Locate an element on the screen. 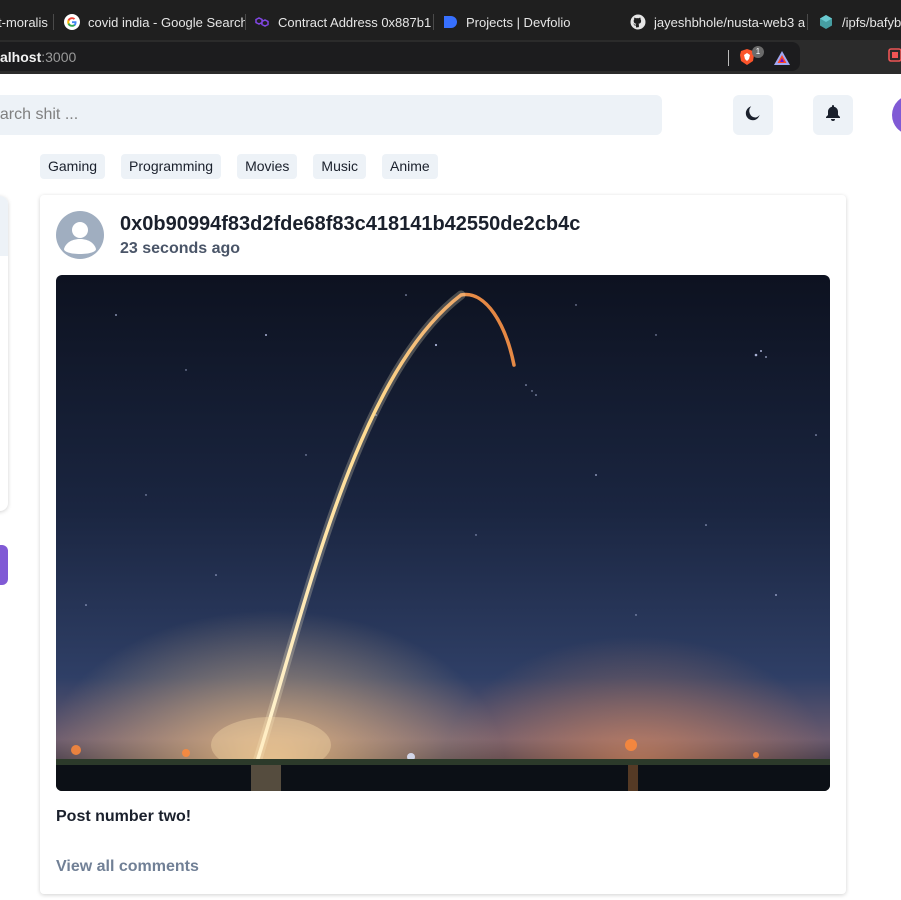 Image resolution: width=901 pixels, height=900 pixels. brave-rewards-icon is located at coordinates (782, 58).